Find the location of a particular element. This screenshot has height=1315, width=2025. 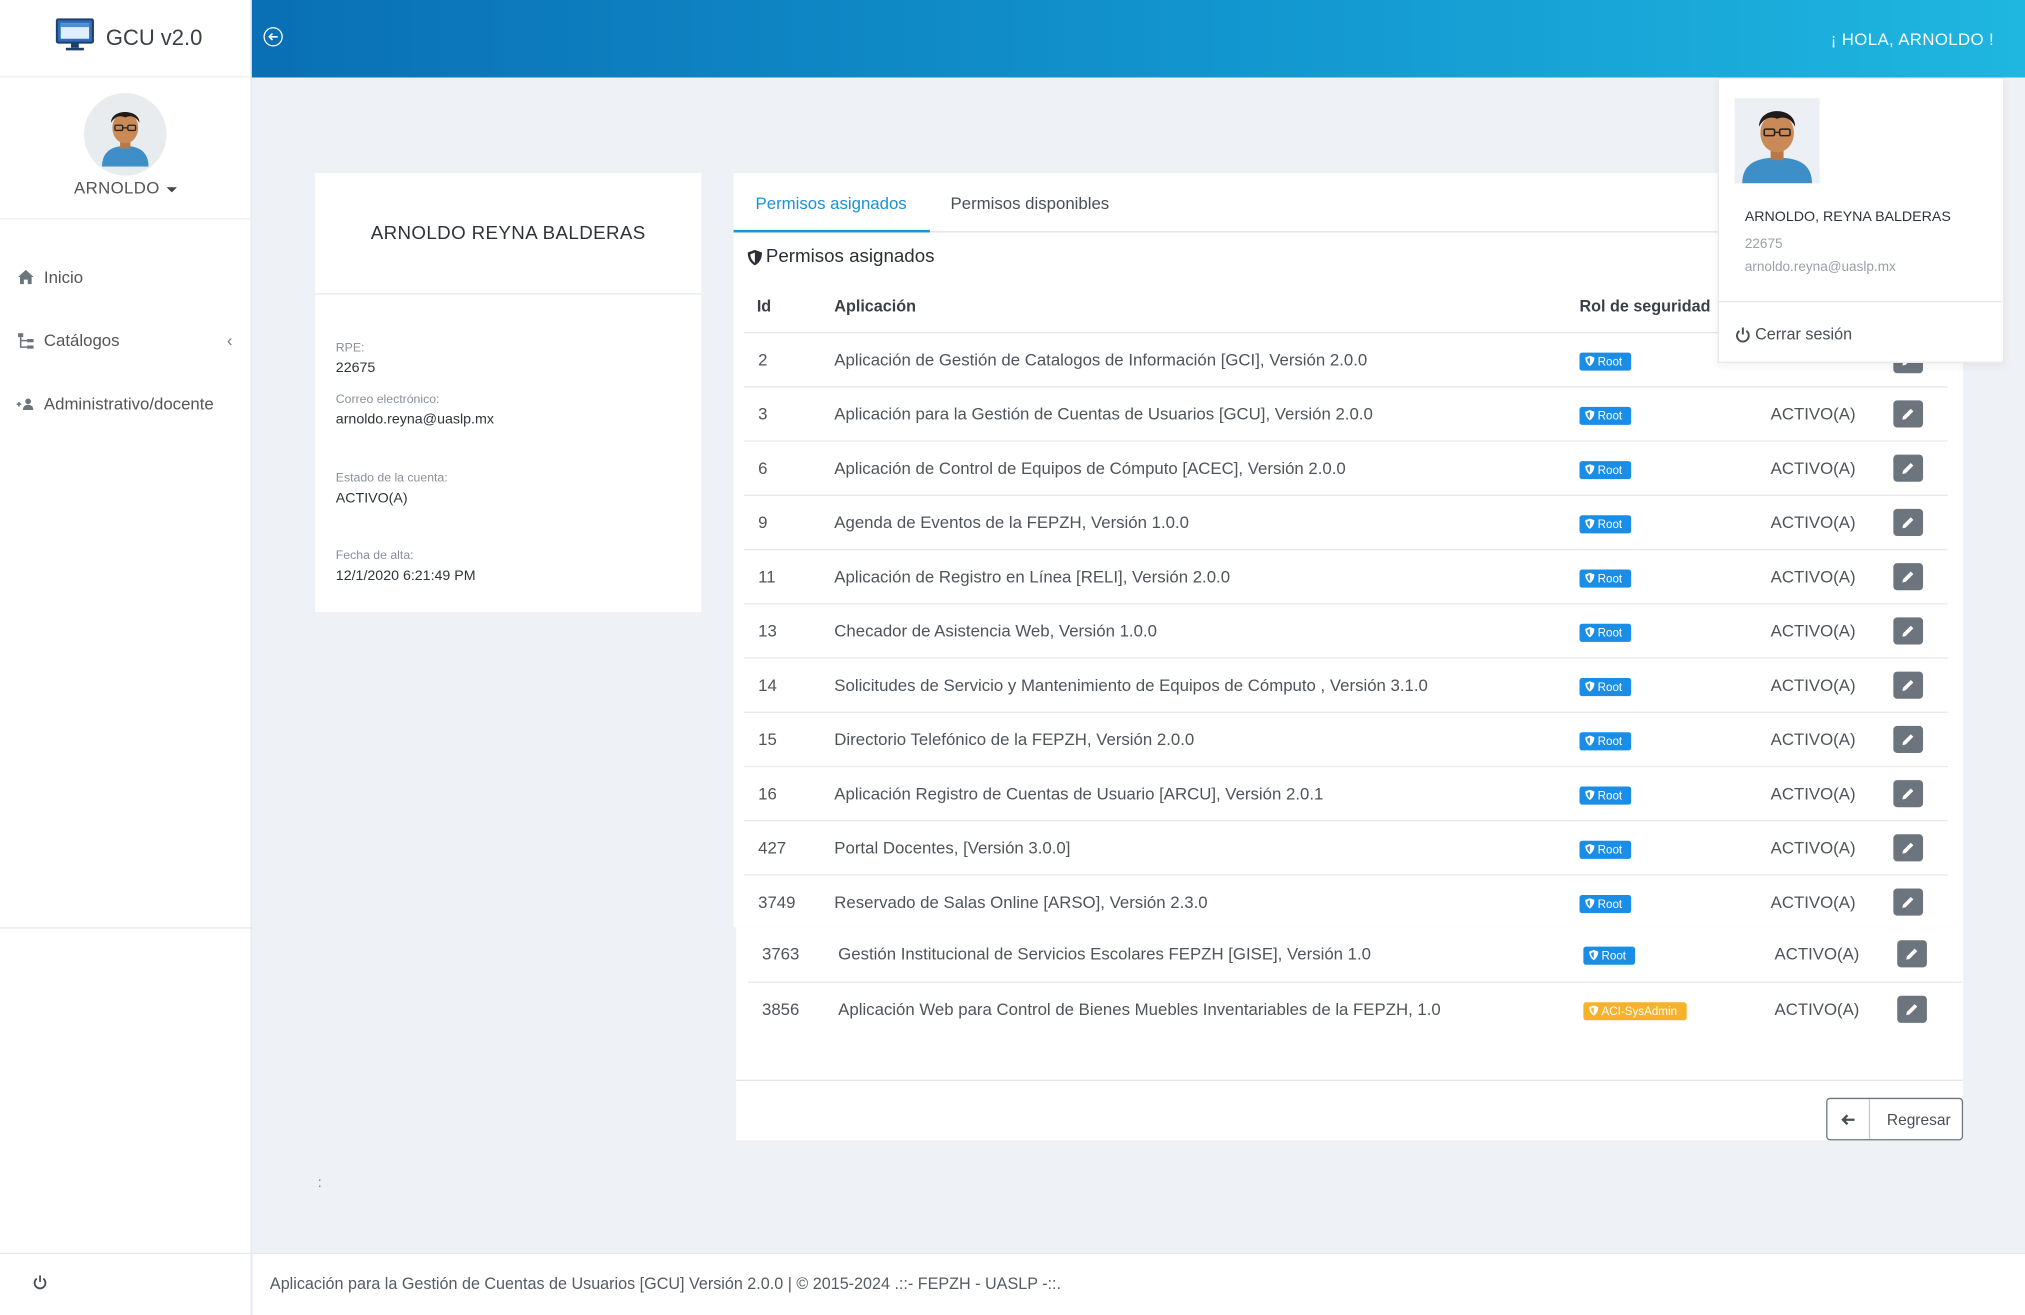

cell-id: 3 is located at coordinates (763, 414).